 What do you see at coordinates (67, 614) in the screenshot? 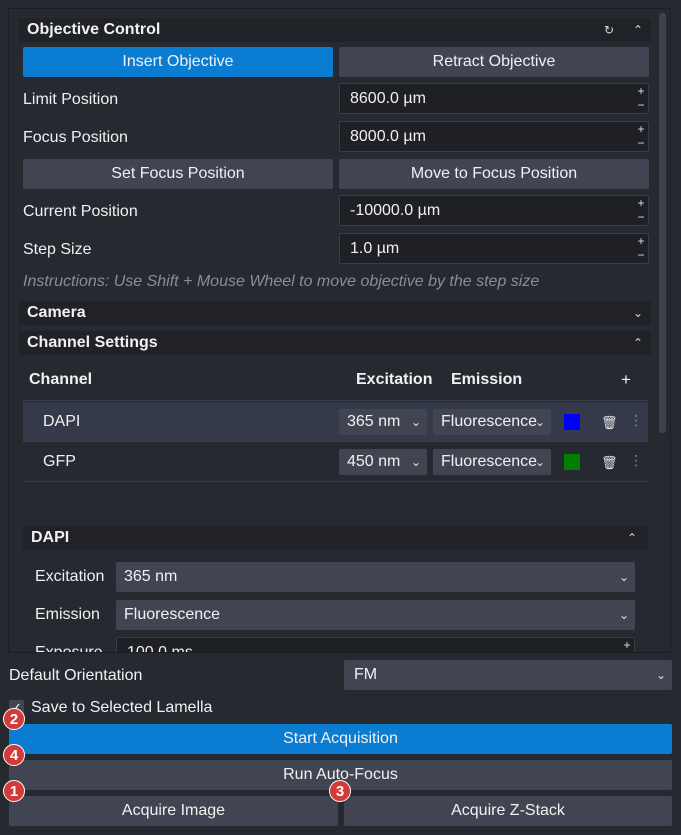
I see `dapi-emission-label: Emission` at bounding box center [67, 614].